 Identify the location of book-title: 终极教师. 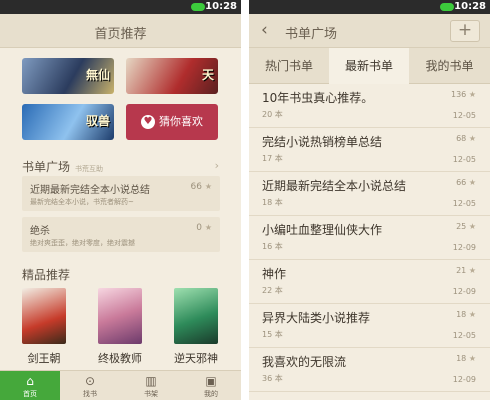
(120, 358).